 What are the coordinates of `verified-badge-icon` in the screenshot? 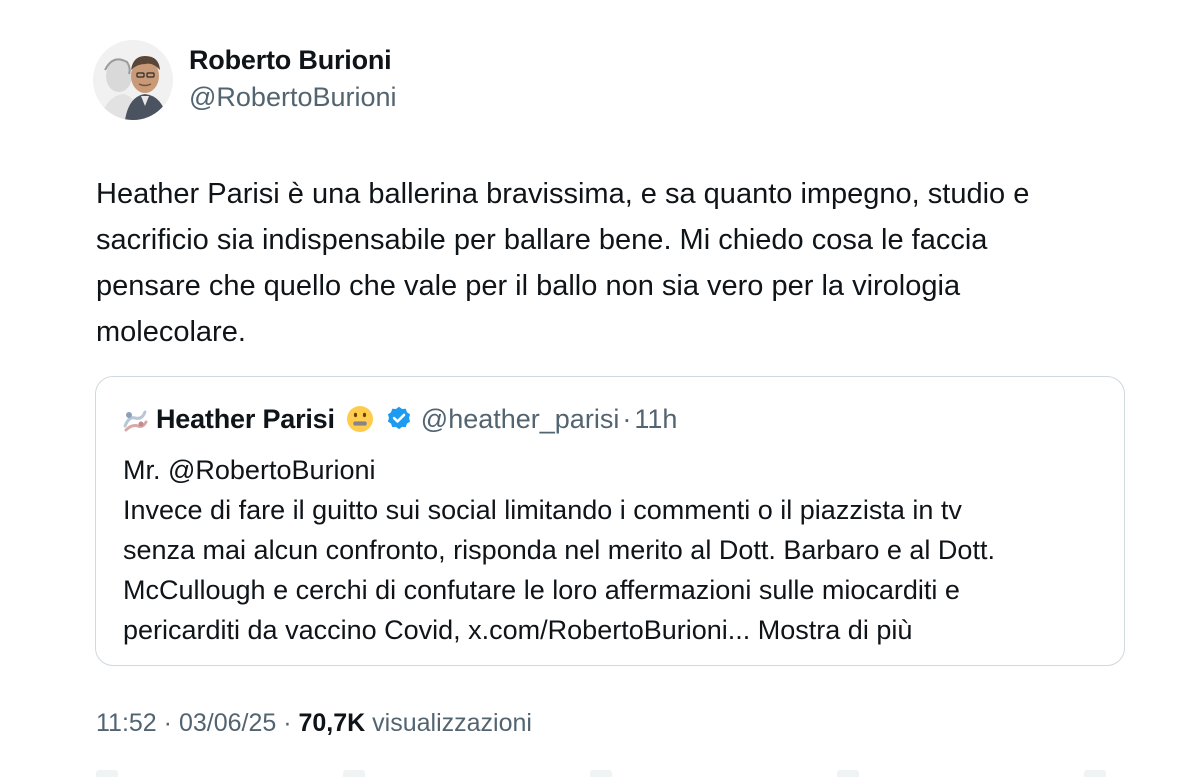 It's located at (398, 418).